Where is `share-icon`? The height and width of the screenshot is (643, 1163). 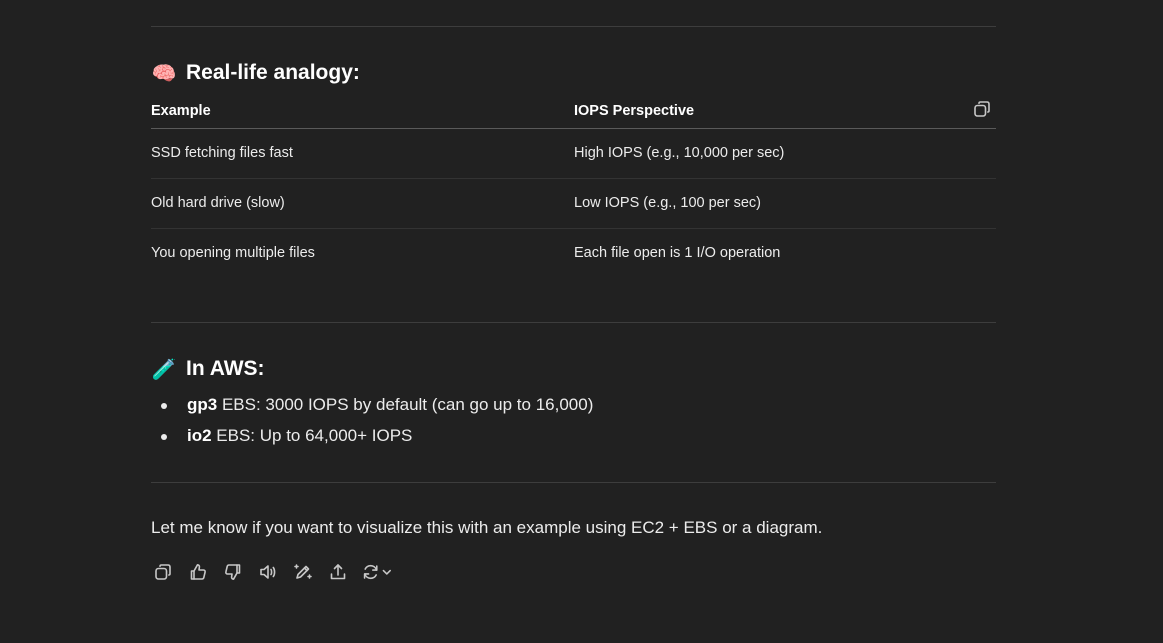
share-icon is located at coordinates (338, 572).